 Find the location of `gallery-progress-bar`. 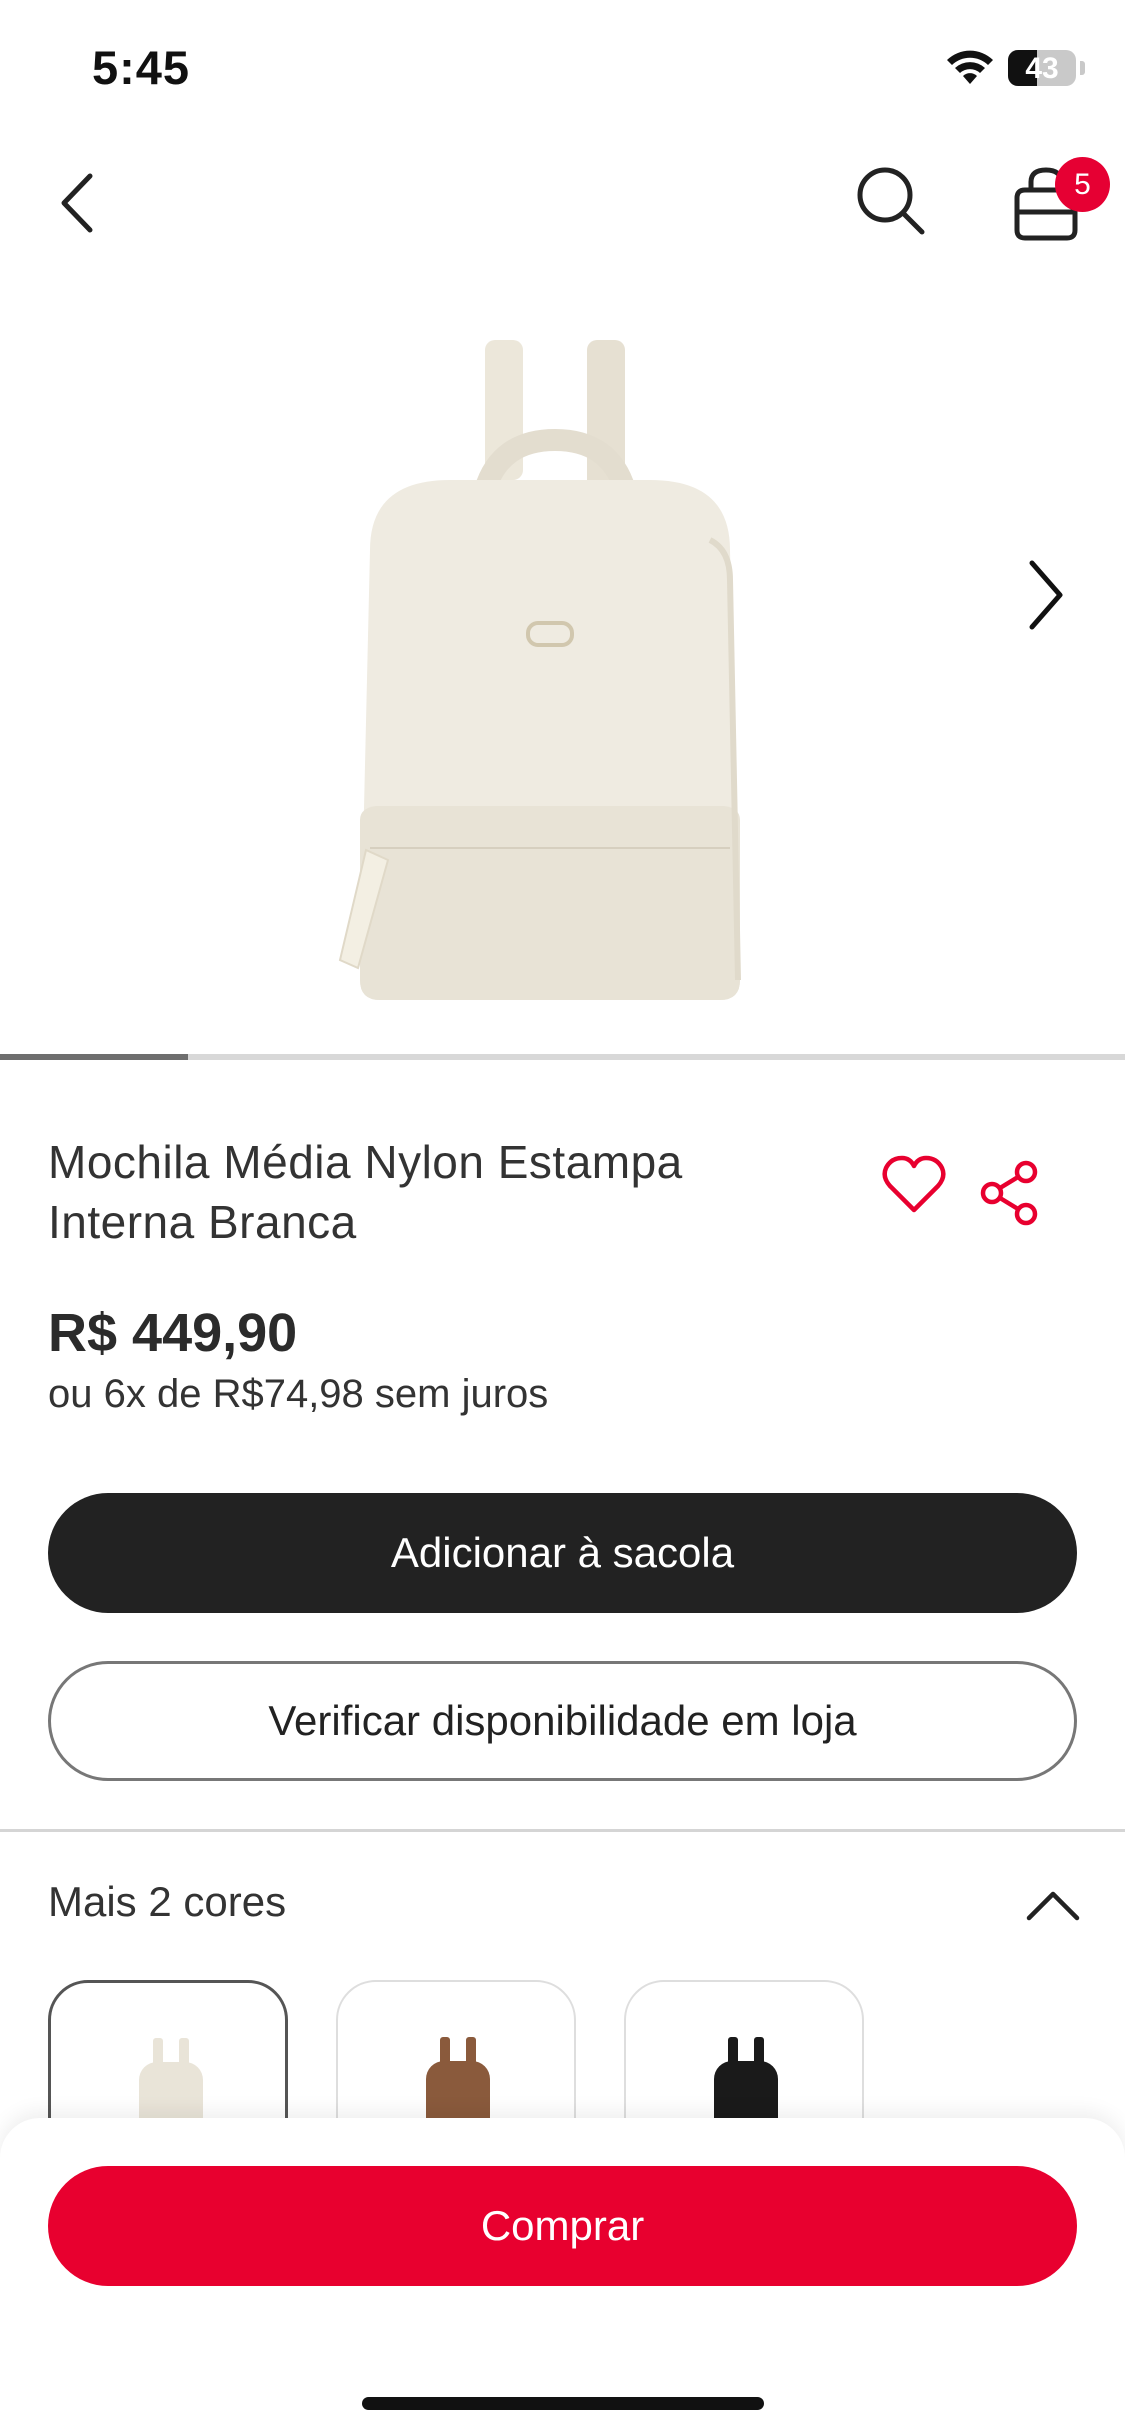

gallery-progress-bar is located at coordinates (562, 1057).